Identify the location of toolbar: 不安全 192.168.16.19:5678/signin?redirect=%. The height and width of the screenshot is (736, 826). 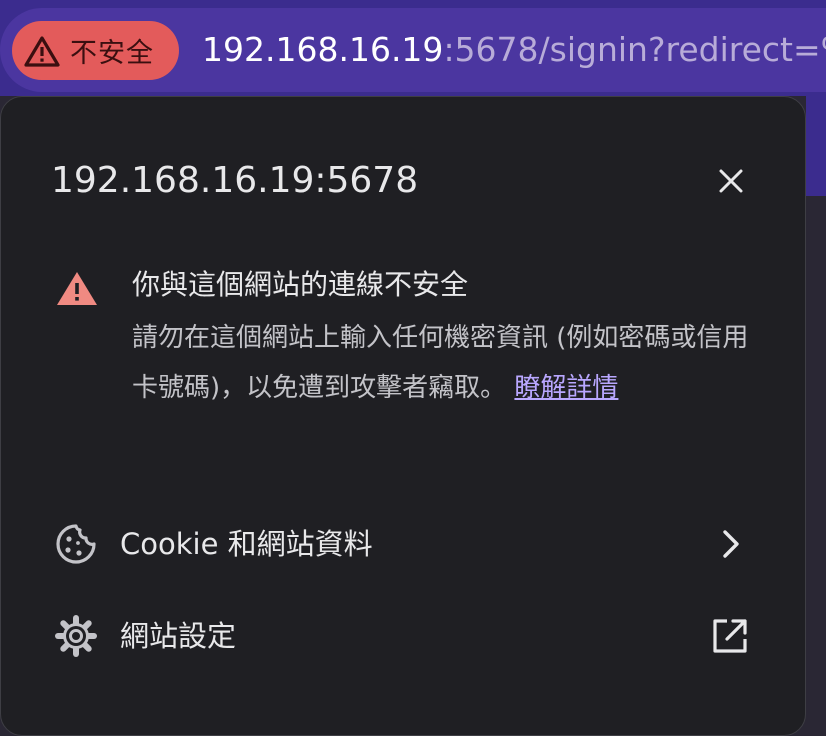
(413, 48).